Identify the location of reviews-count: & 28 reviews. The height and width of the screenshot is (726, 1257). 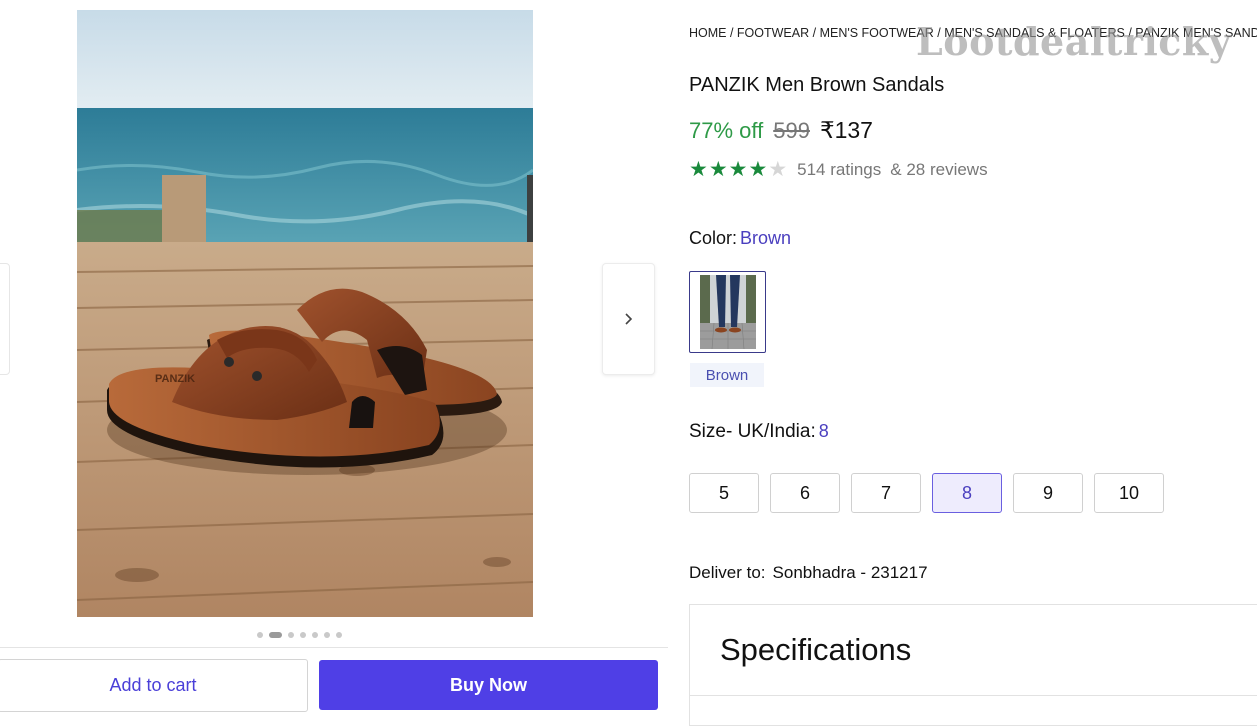
(939, 169).